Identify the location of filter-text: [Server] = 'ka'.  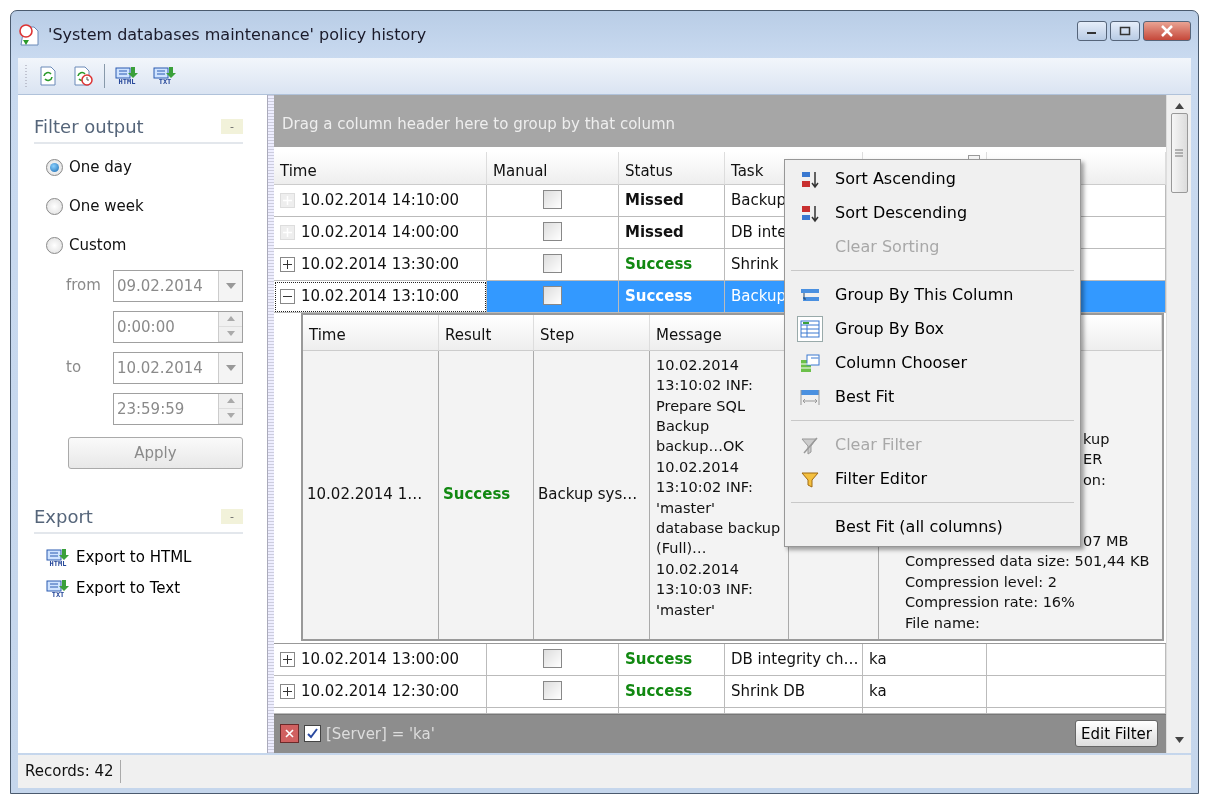
(380, 734).